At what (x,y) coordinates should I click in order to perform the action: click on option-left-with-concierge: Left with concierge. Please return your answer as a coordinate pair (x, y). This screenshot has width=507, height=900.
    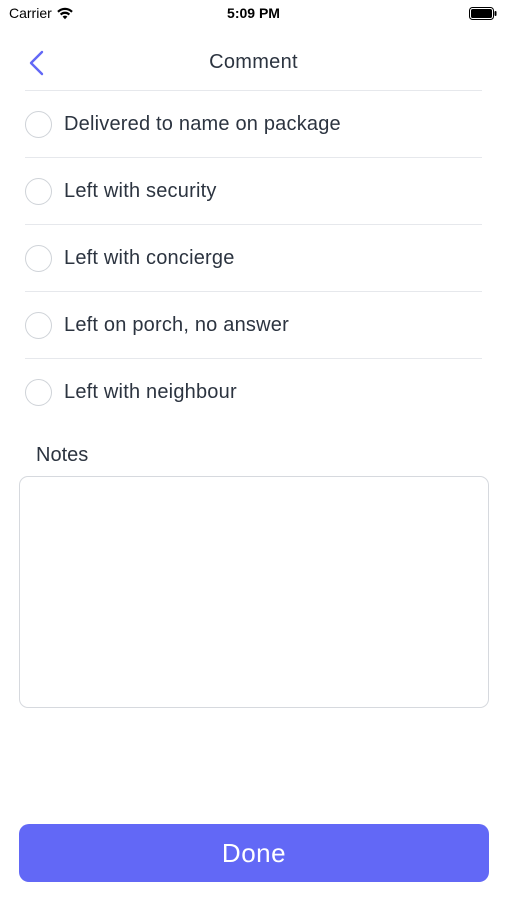
    Looking at the image, I should click on (253, 258).